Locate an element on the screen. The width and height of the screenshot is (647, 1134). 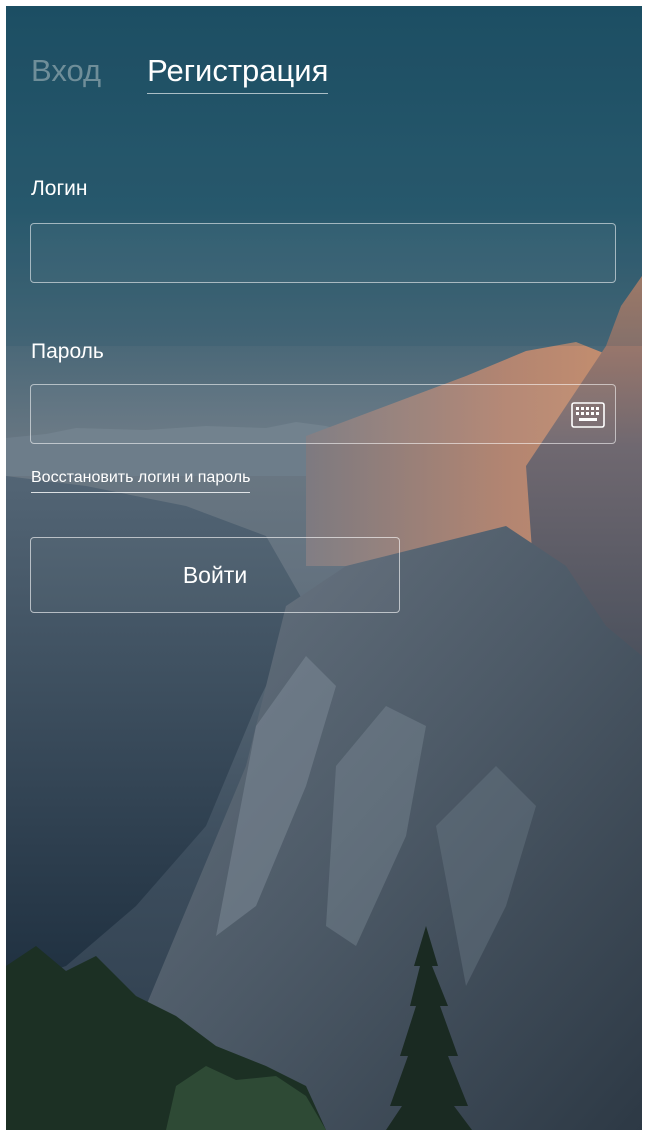
login-button: Войти is located at coordinates (215, 575).